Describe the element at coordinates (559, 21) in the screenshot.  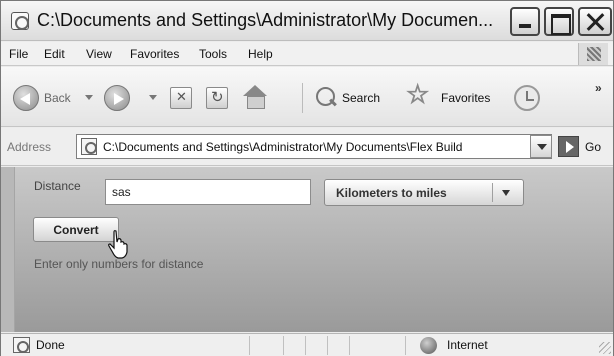
I see `maximize-button` at that location.